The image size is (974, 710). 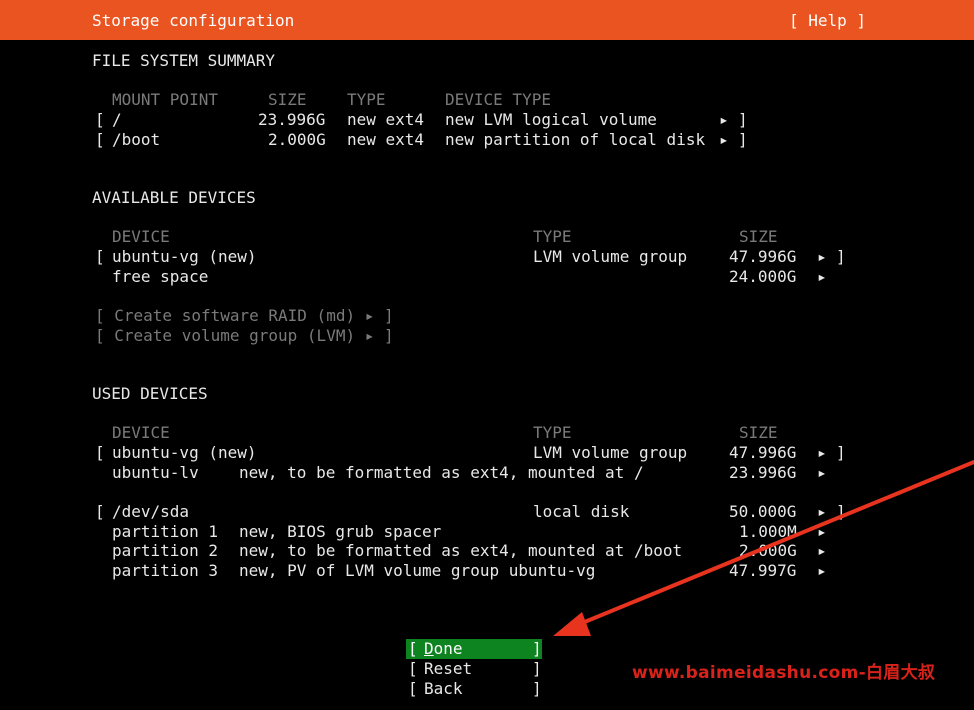 I want to click on column-header-mount-point: MOUNT POINT, so click(x=165, y=99).